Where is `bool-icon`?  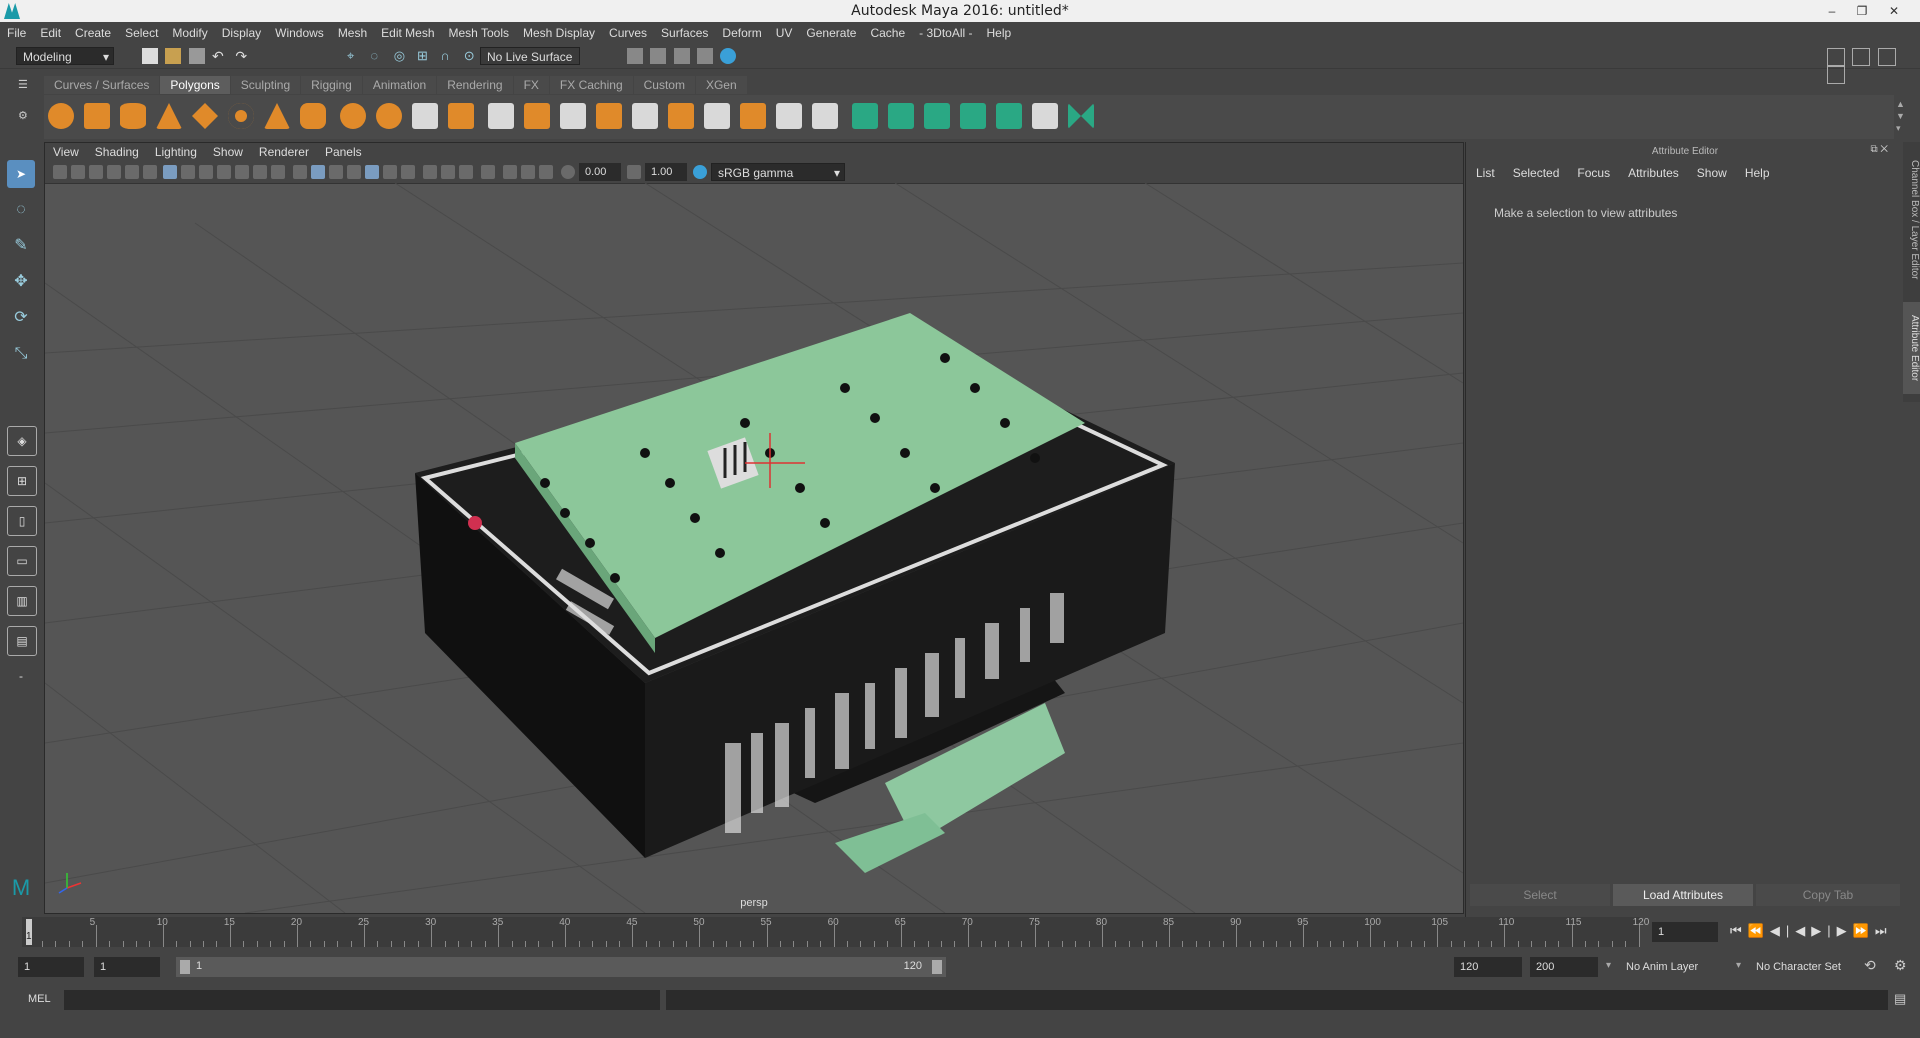 bool-icon is located at coordinates (825, 116).